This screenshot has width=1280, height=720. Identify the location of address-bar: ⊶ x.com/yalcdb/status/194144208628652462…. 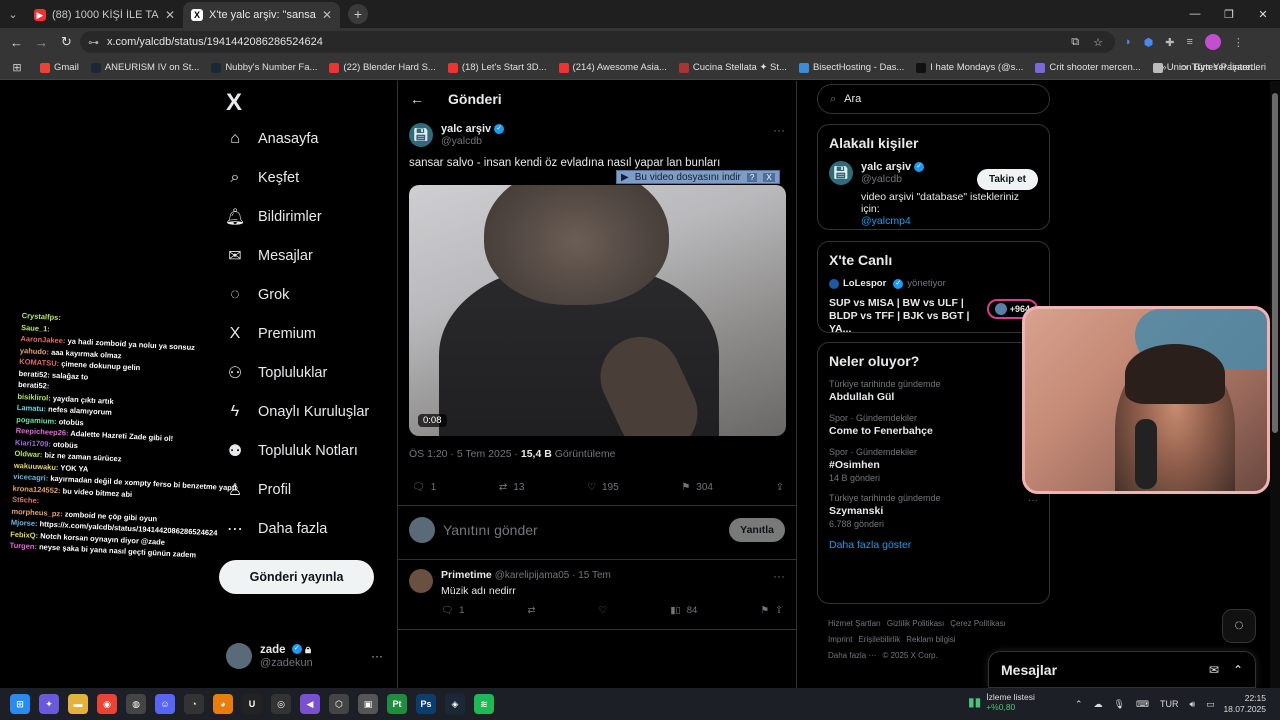
(597, 42).